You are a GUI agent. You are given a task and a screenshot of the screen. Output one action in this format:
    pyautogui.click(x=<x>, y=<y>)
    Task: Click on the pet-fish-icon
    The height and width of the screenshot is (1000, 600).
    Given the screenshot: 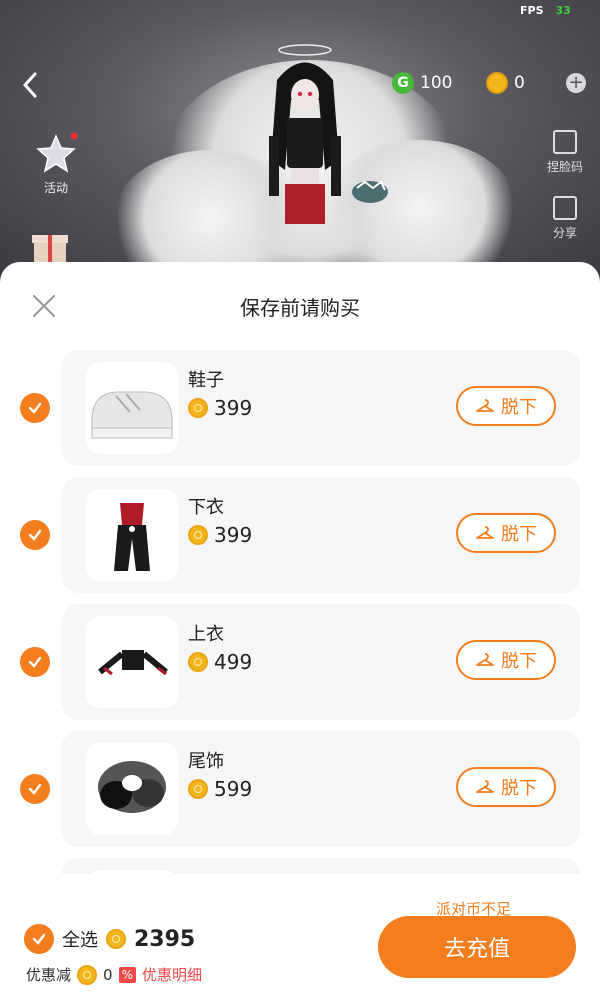 What is the action you would take?
    pyautogui.click(x=370, y=191)
    